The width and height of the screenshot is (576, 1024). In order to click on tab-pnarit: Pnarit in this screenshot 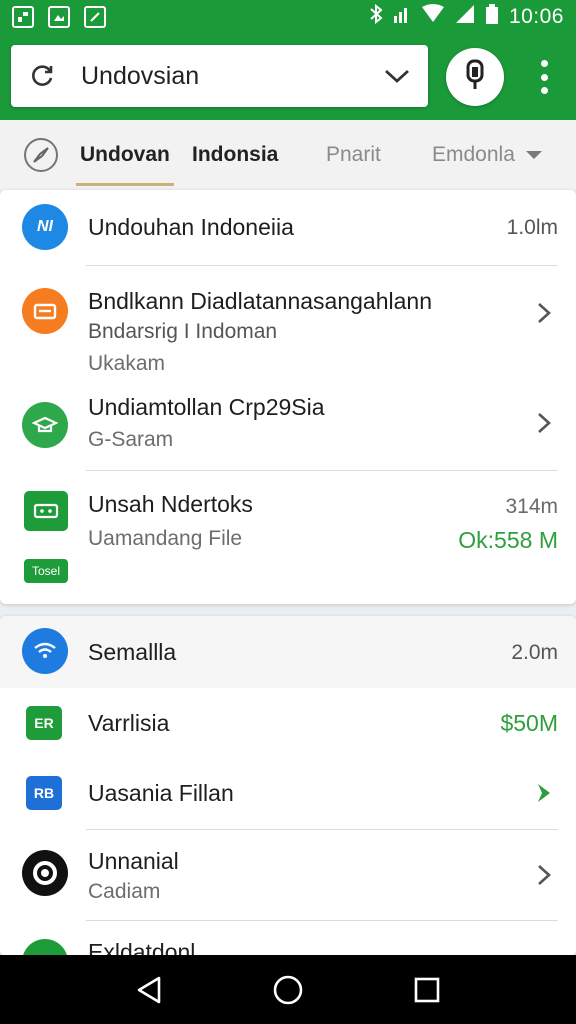, I will do `click(353, 155)`.